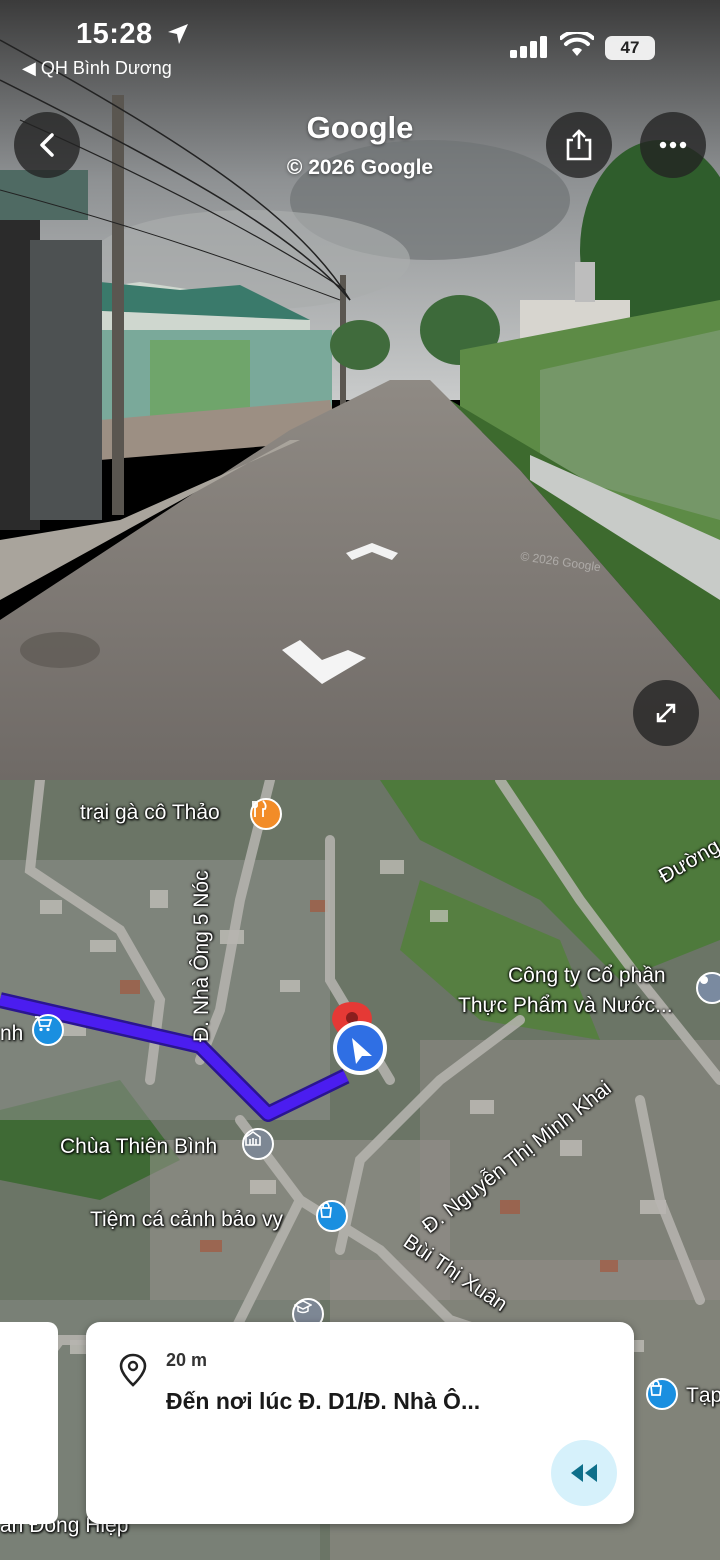  Describe the element at coordinates (630, 48) in the screenshot. I see `battery-indicator: 47` at that location.